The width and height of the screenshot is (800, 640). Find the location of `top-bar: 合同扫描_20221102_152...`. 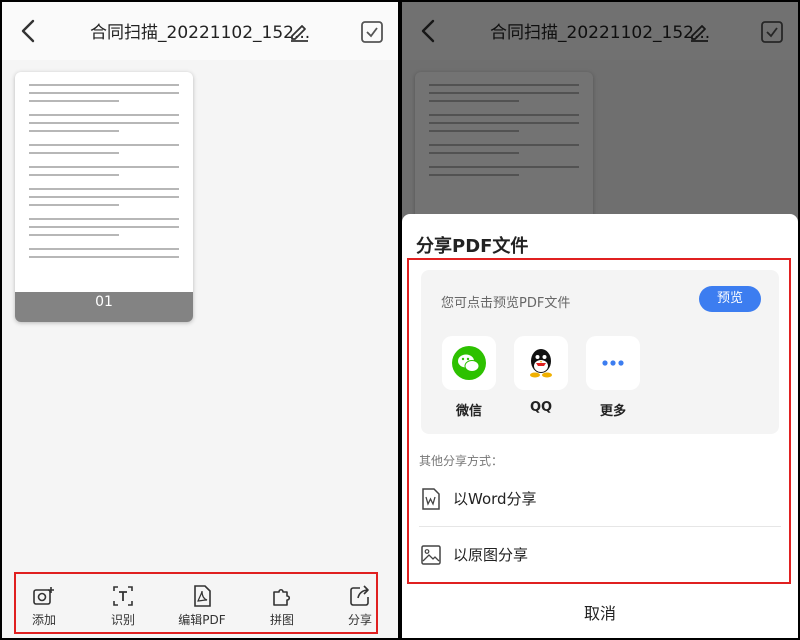

top-bar: 合同扫描_20221102_152... is located at coordinates (200, 31).